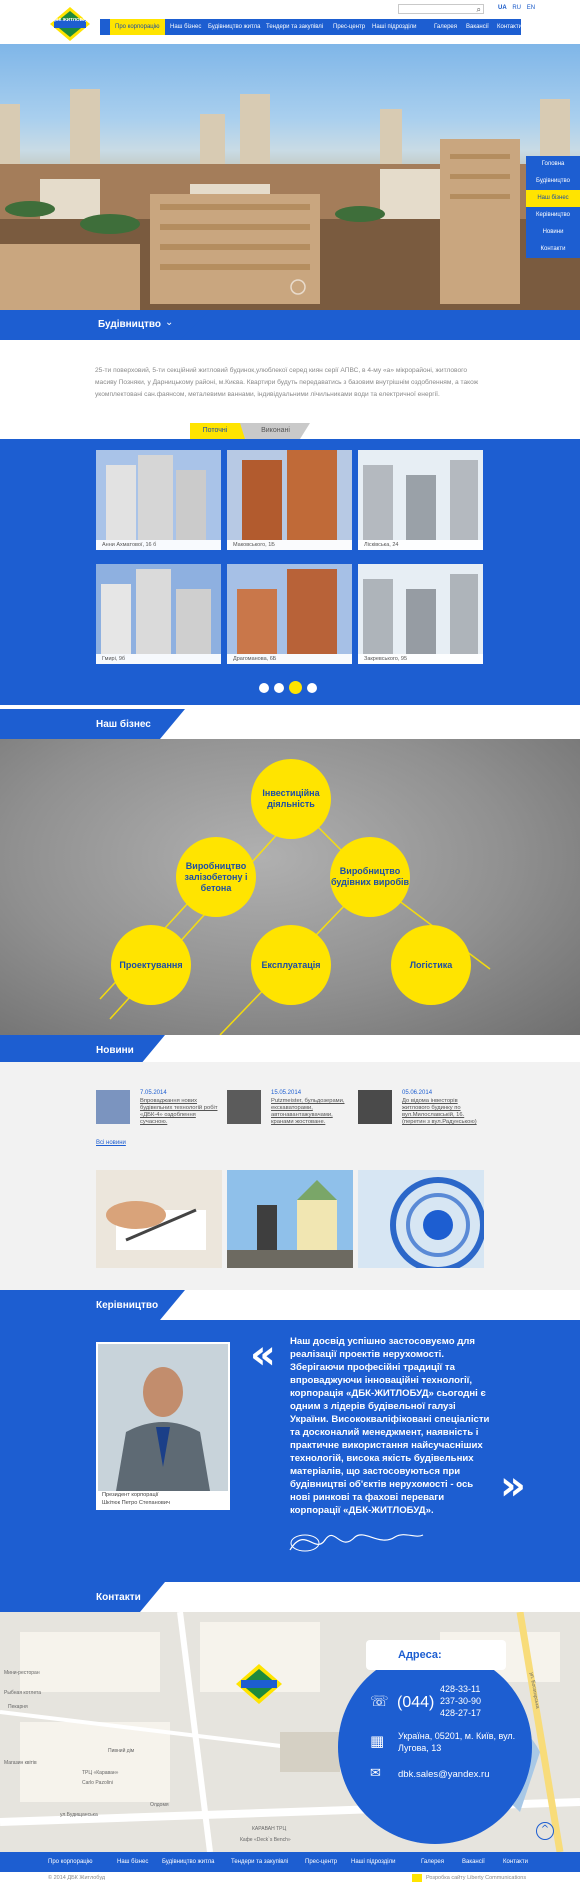  What do you see at coordinates (513, 1486) in the screenshot?
I see `close-quote-icon: »` at bounding box center [513, 1486].